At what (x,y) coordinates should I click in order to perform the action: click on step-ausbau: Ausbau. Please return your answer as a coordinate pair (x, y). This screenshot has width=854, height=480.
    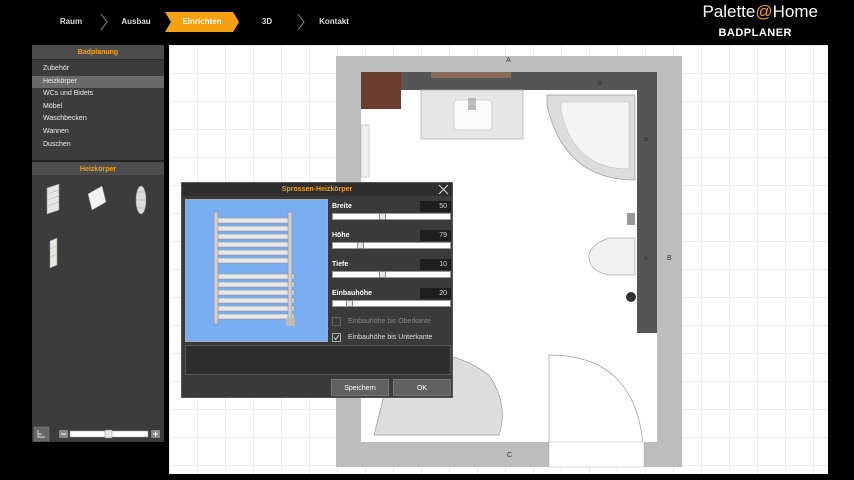
    Looking at the image, I should click on (136, 22).